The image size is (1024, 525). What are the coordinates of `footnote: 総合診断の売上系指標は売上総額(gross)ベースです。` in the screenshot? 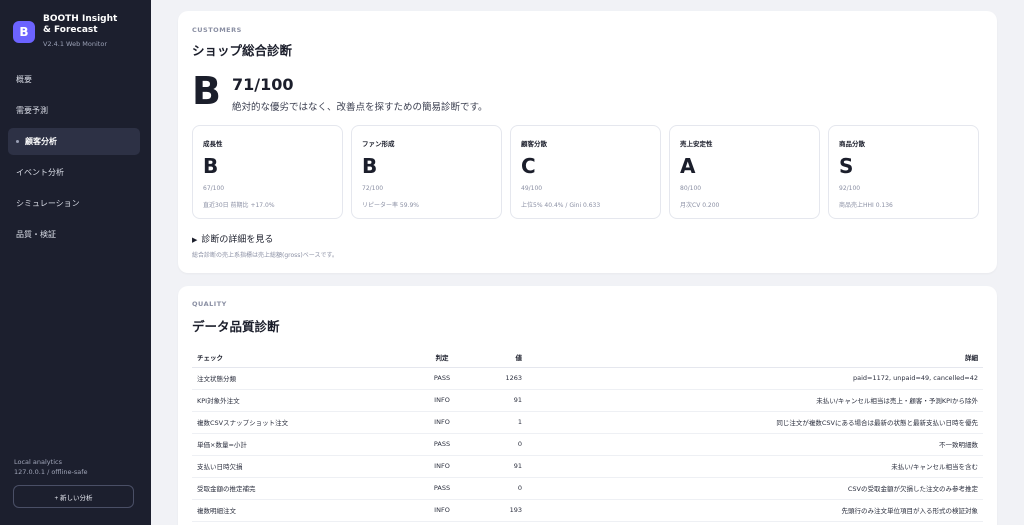 It's located at (265, 255).